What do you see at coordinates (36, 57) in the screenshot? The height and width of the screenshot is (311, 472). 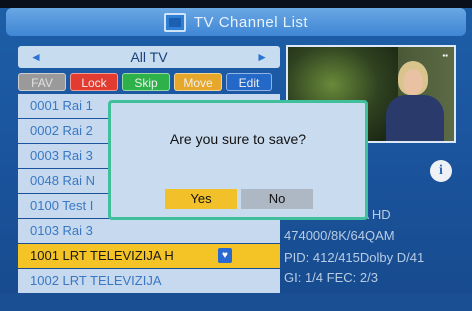 I see `left-arrow-icon: ◄` at bounding box center [36, 57].